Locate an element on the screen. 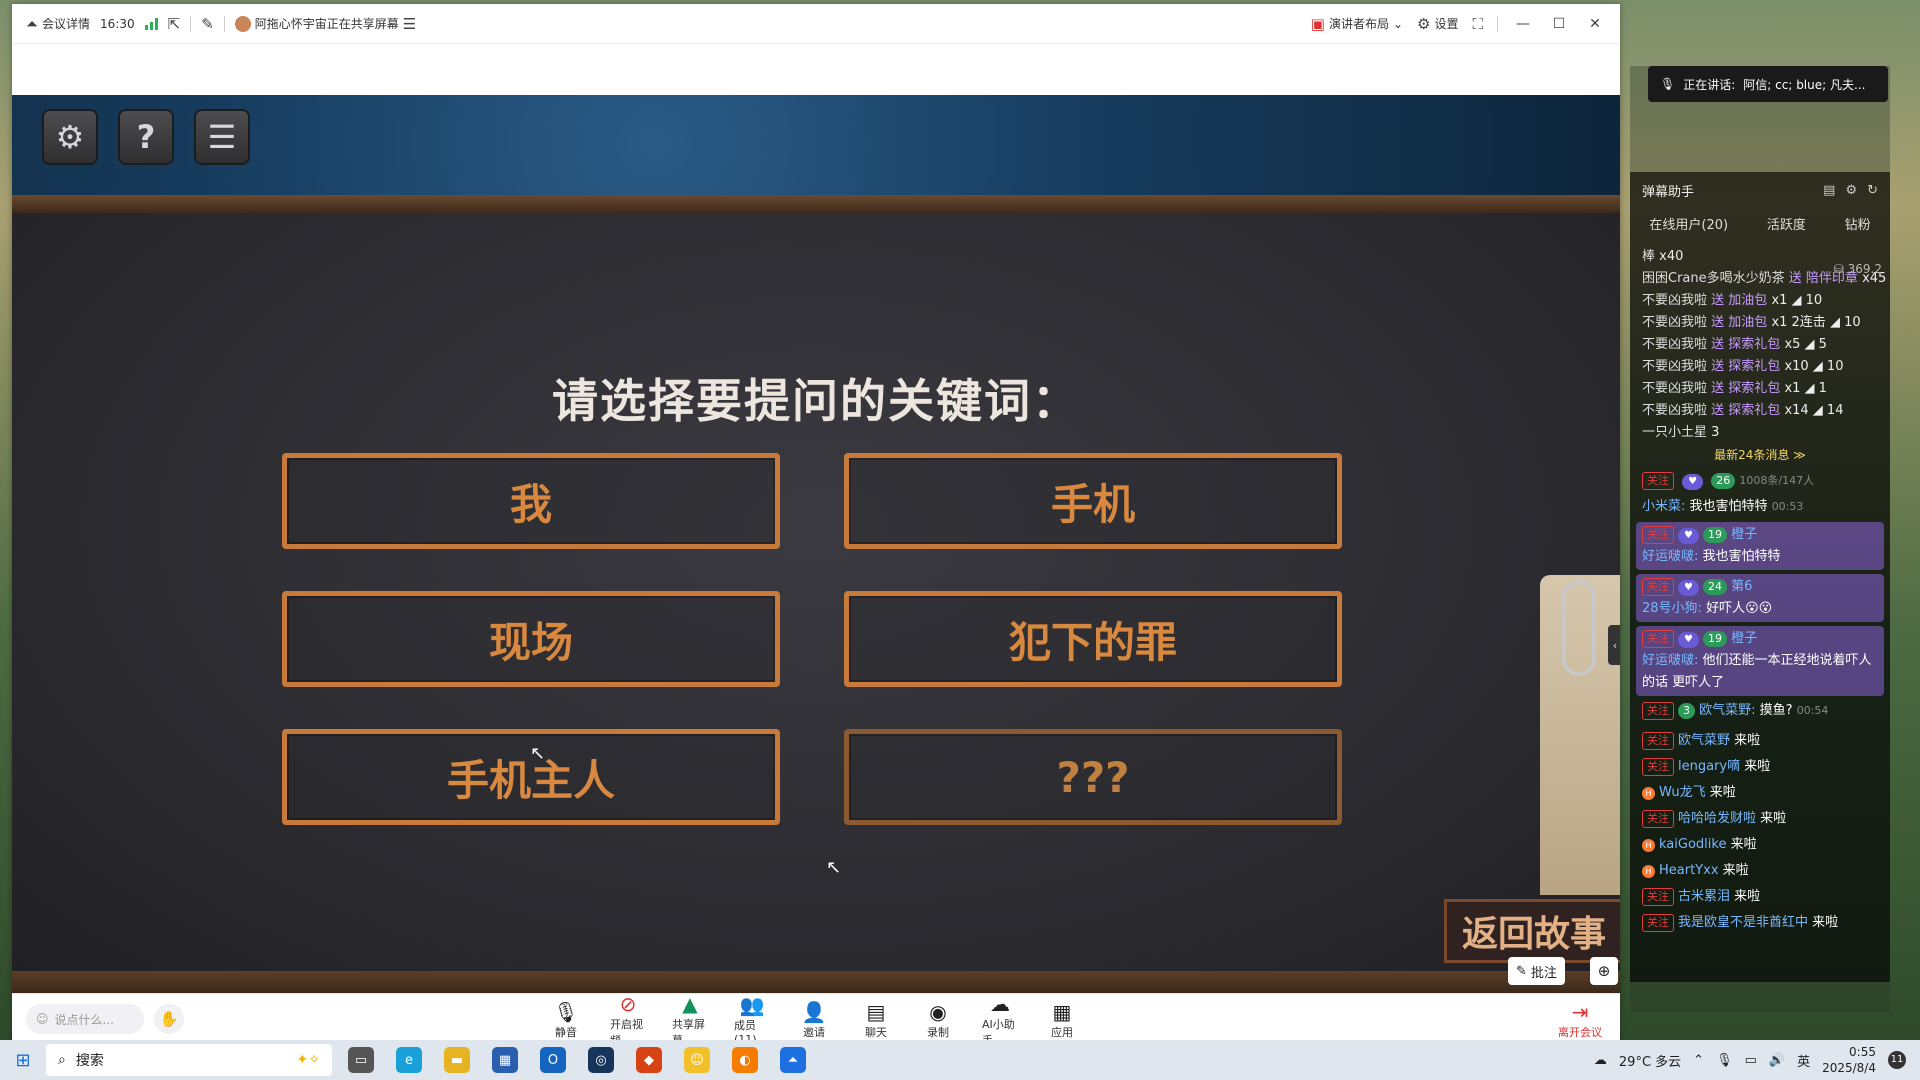 This screenshot has width=1920, height=1080. tab-online-users: 在线用户(20) is located at coordinates (1688, 223).